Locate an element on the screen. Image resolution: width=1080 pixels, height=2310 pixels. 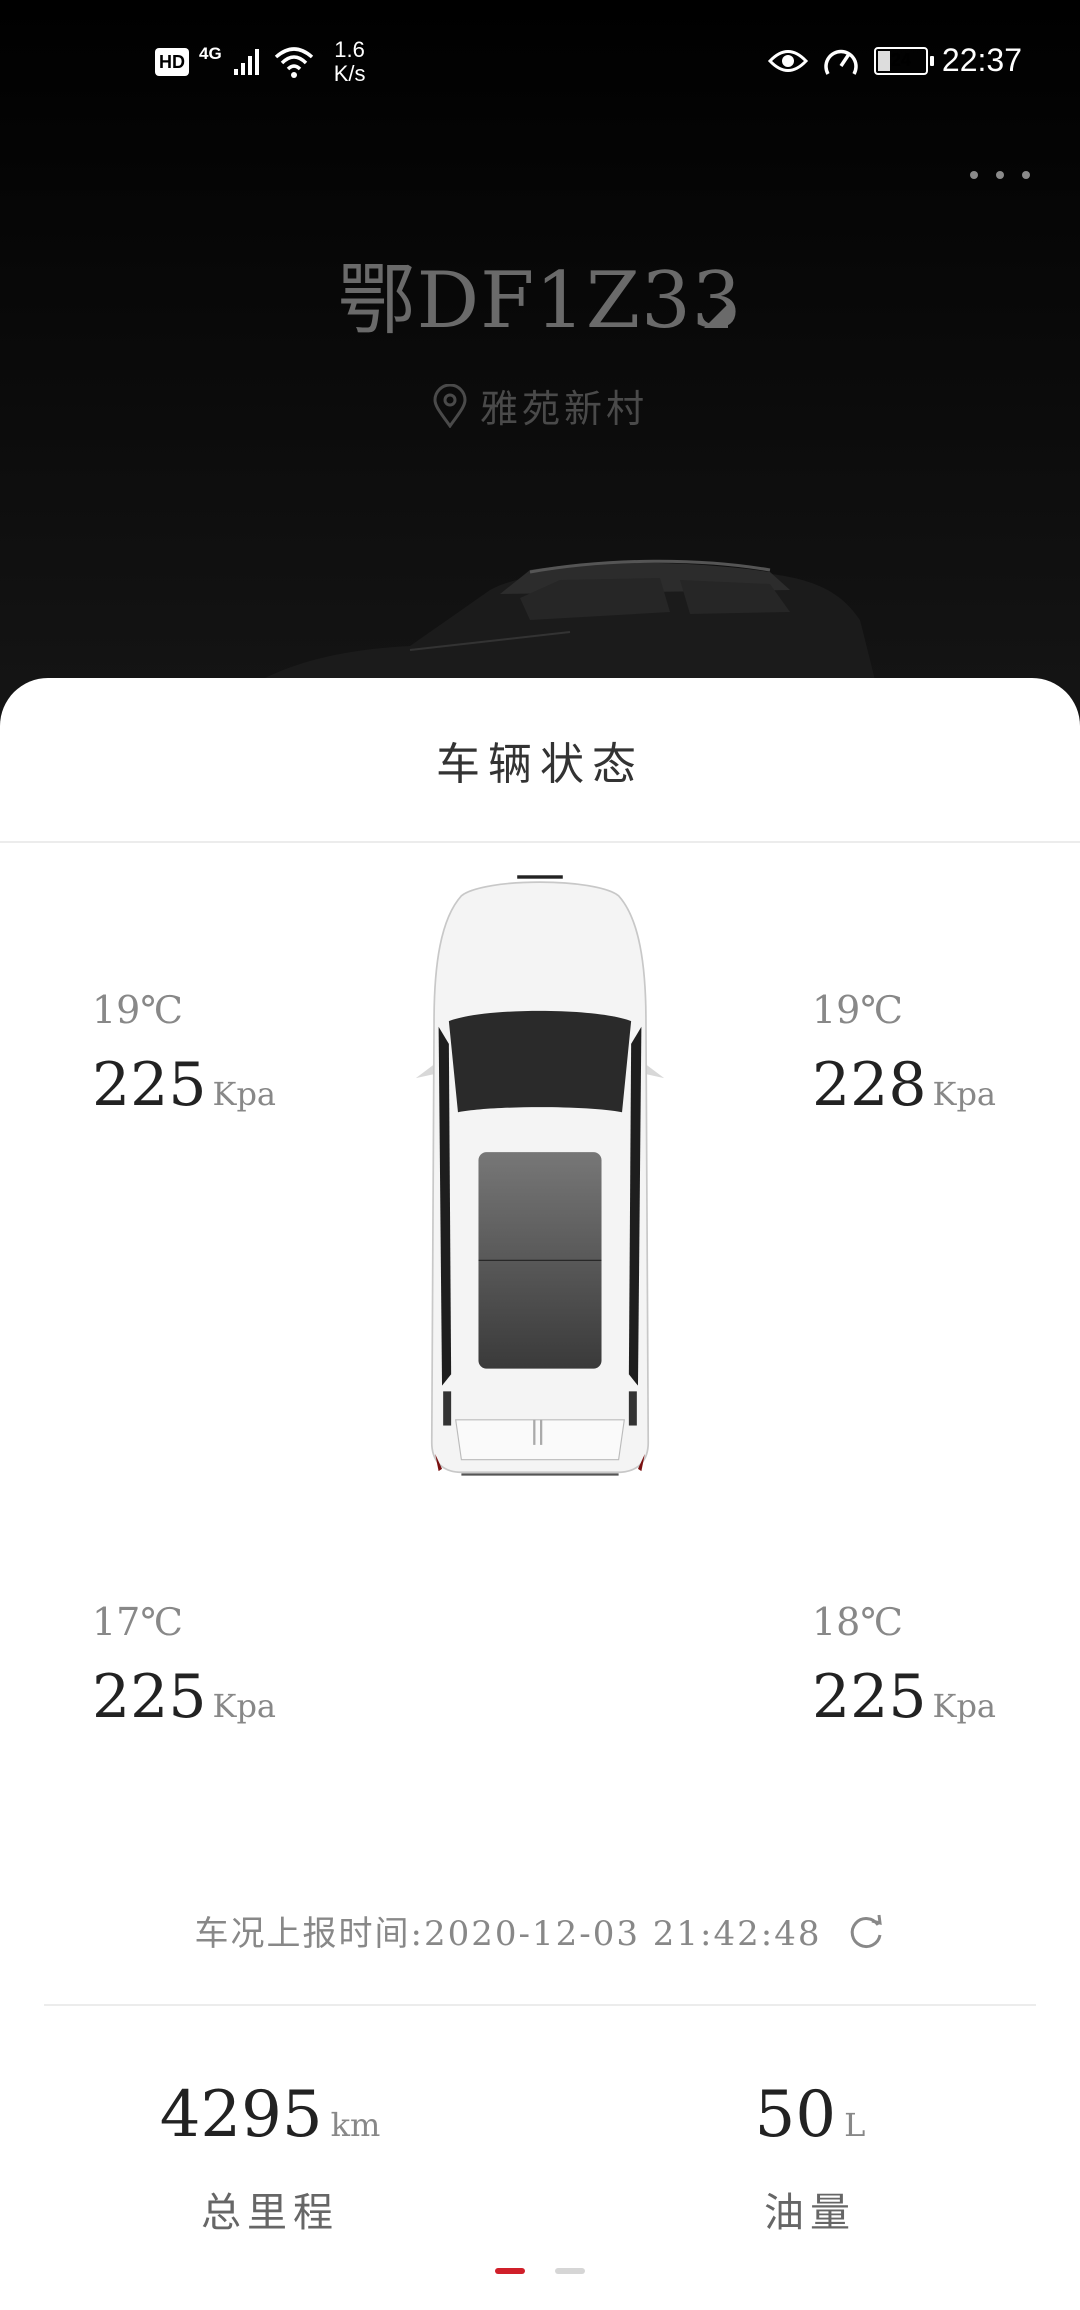
report-time-text: 车况上报时间:2020-12-03 21:42:48 is located at coordinates (507, 1930).